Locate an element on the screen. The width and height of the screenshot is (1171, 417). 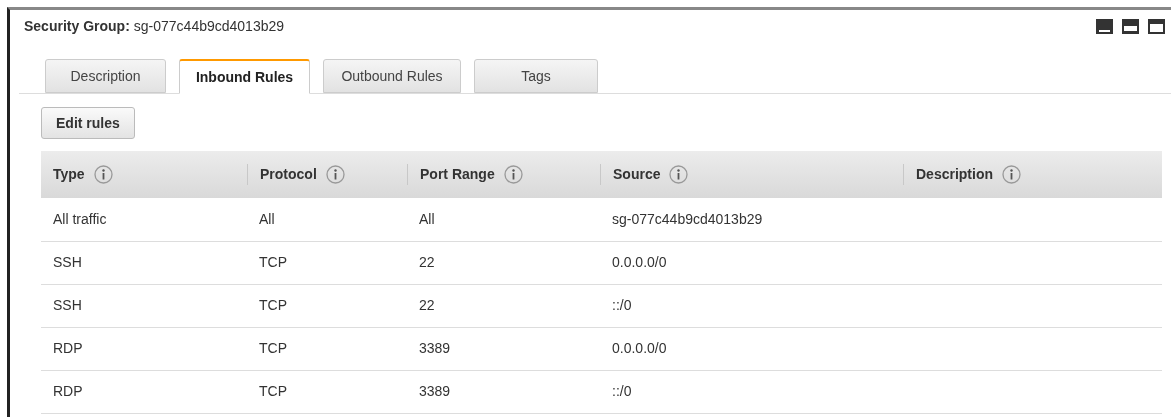
header-label: Security Group: is located at coordinates (77, 26).